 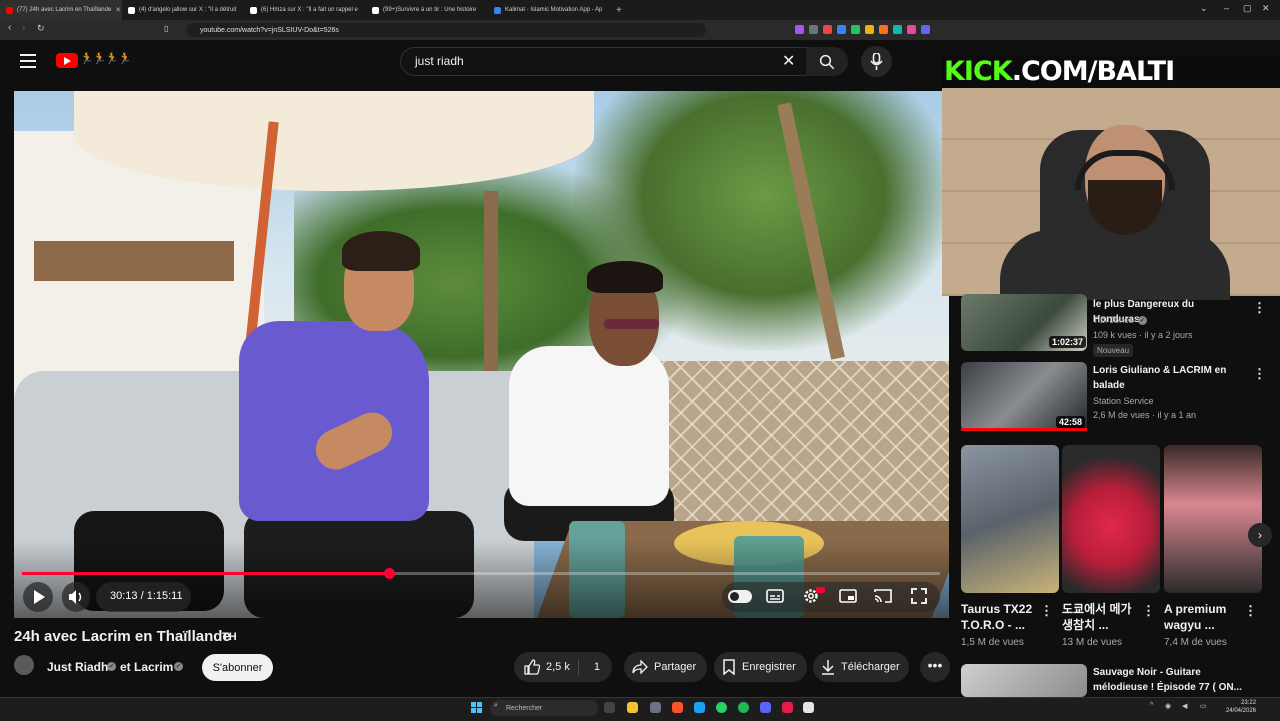 I want to click on channel-name: Just Riadh, so click(x=77, y=667).